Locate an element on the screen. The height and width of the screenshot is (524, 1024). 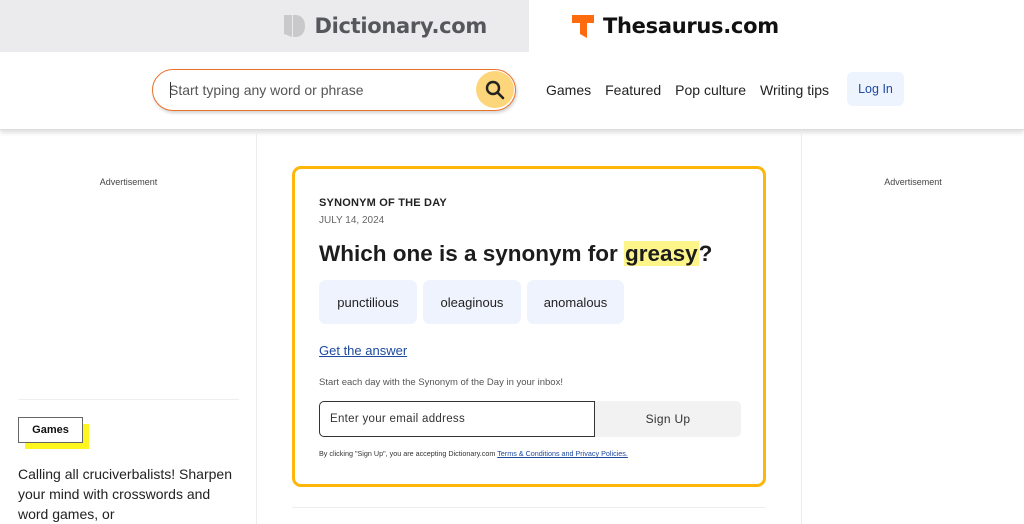
option-button: punctilious is located at coordinates (368, 302).